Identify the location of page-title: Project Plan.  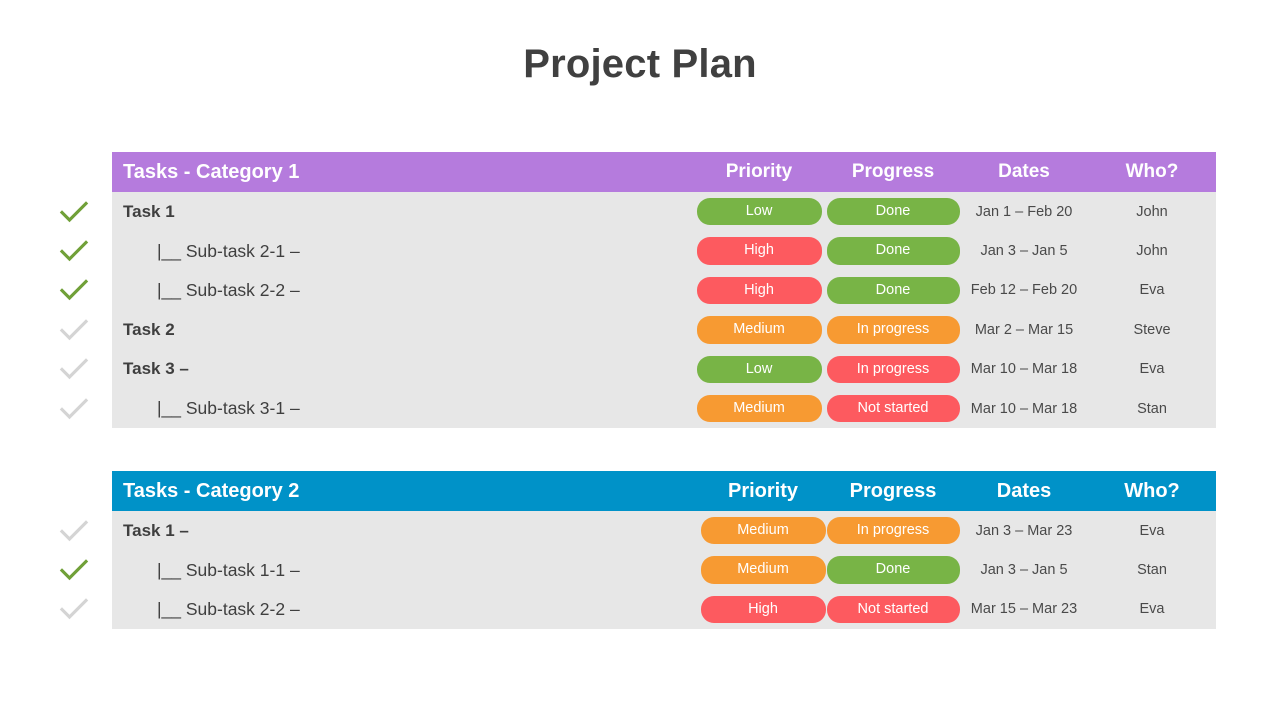
(640, 64).